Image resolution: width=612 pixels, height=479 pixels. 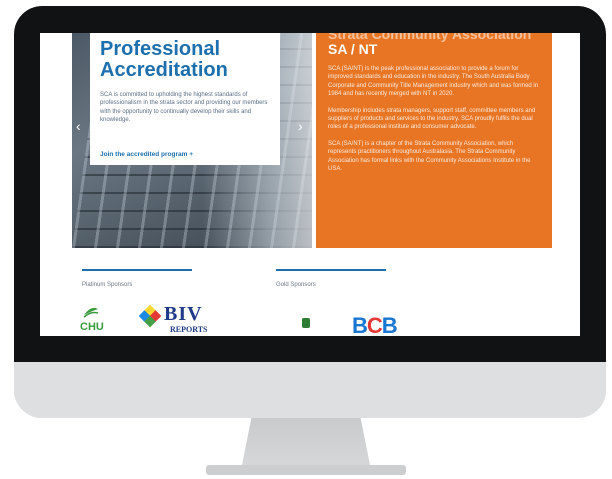 What do you see at coordinates (302, 126) in the screenshot?
I see `carousel-next-arrow-icon: ›` at bounding box center [302, 126].